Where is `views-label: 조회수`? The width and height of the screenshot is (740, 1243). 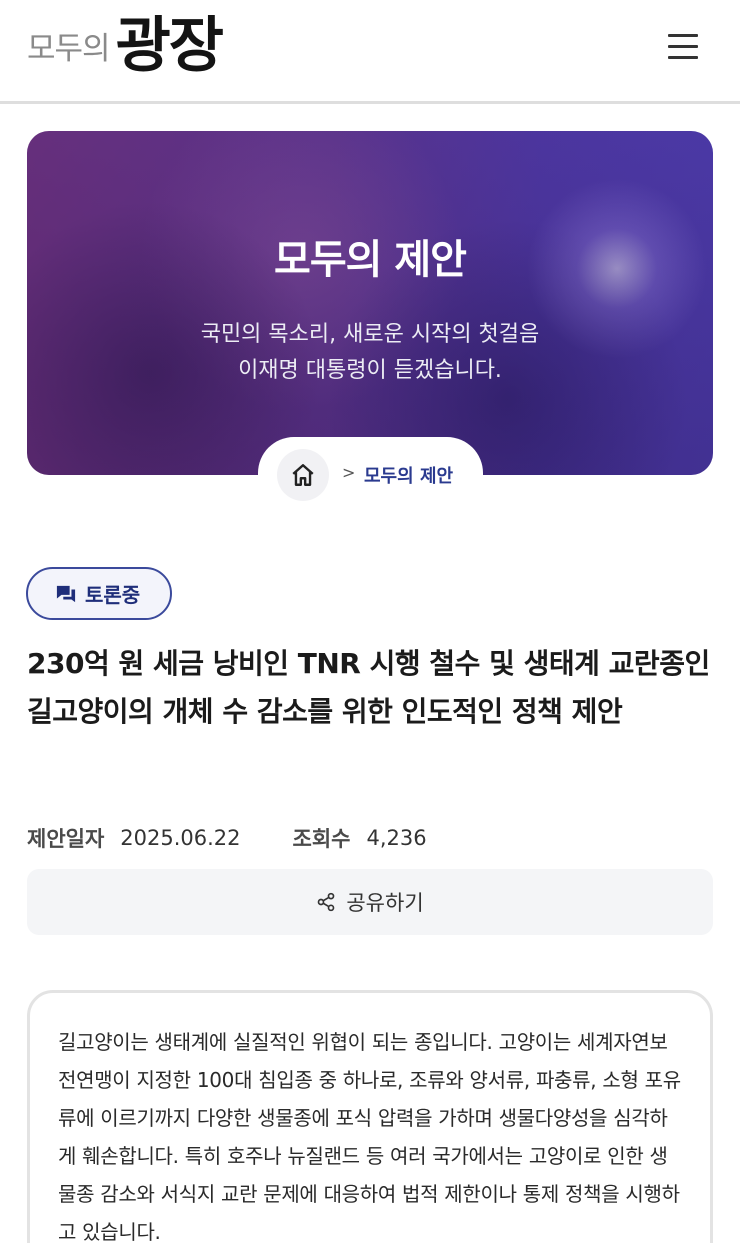 views-label: 조회수 is located at coordinates (321, 839).